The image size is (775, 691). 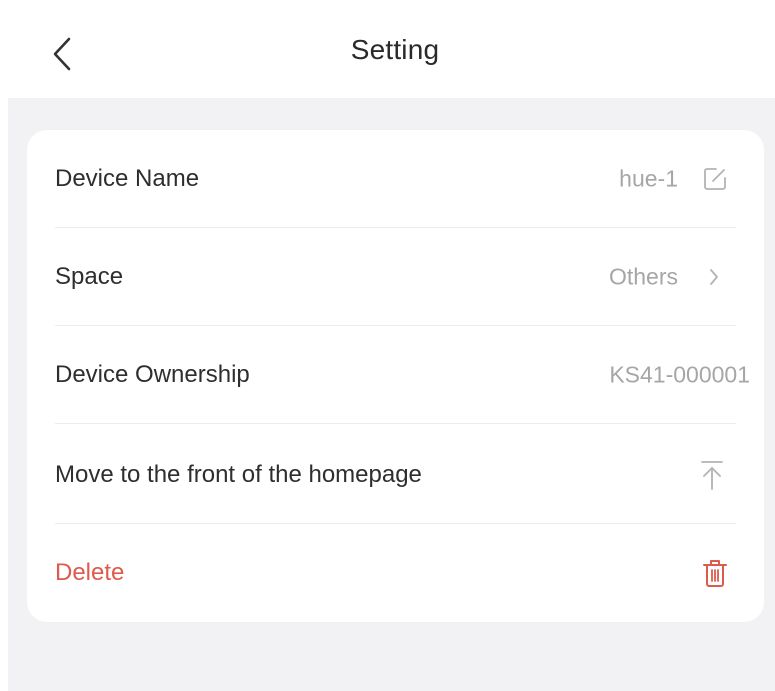 I want to click on setting-row-move-to-front: Move to the front of the homepage, so click(x=395, y=475).